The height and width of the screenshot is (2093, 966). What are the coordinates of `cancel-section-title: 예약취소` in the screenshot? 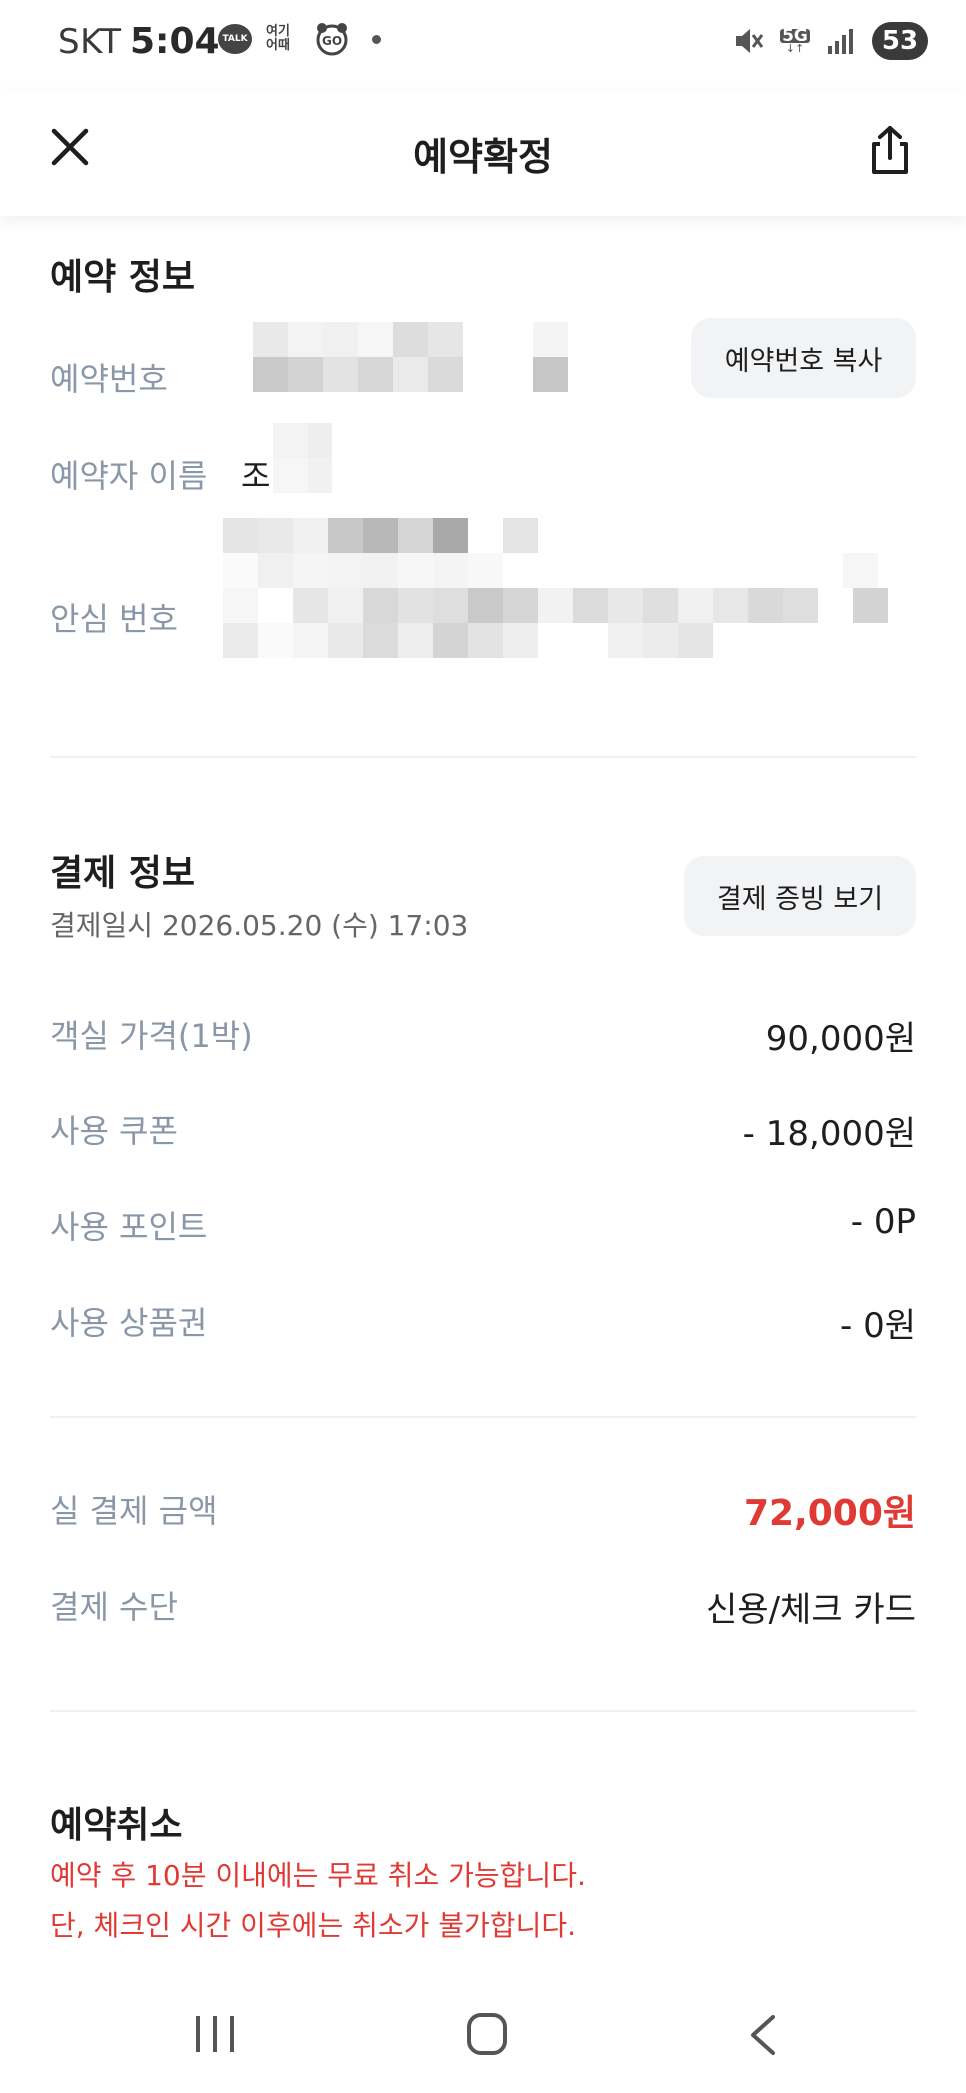 It's located at (116, 1825).